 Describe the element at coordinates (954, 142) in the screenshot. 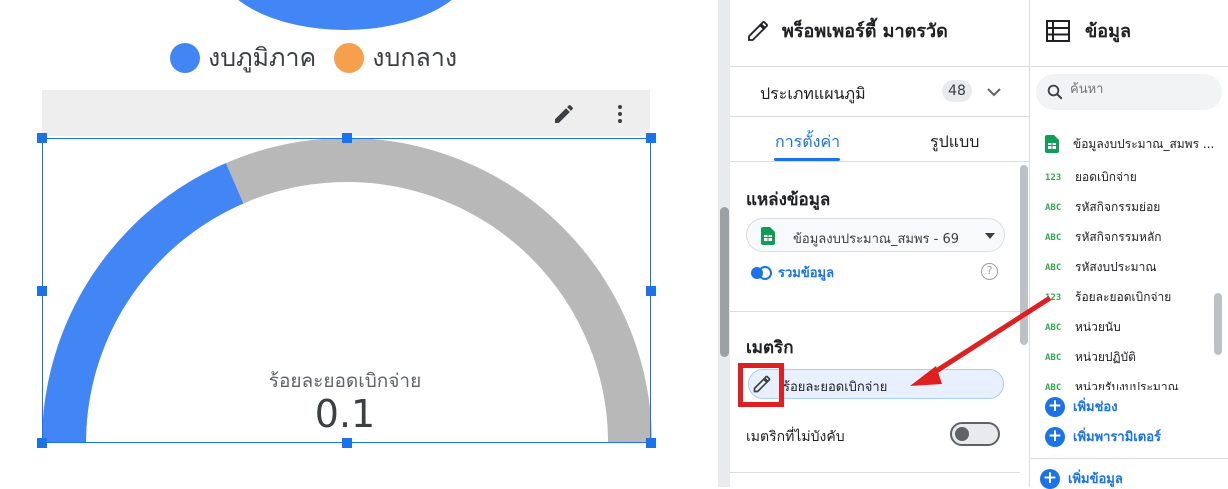

I see `tab-style: รูปแบบ` at that location.